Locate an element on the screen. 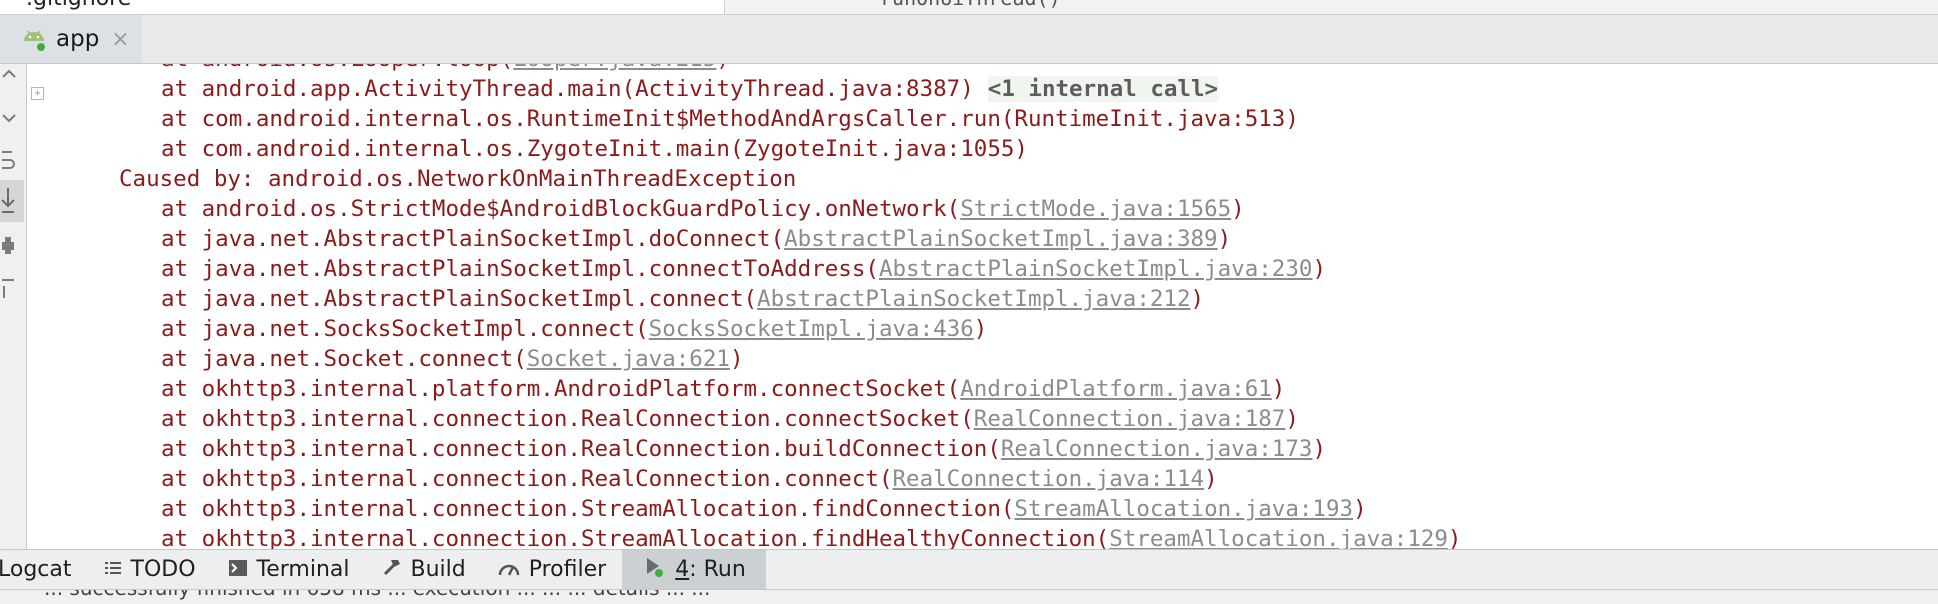  run-tool-button: 4: Run is located at coordinates (694, 569).